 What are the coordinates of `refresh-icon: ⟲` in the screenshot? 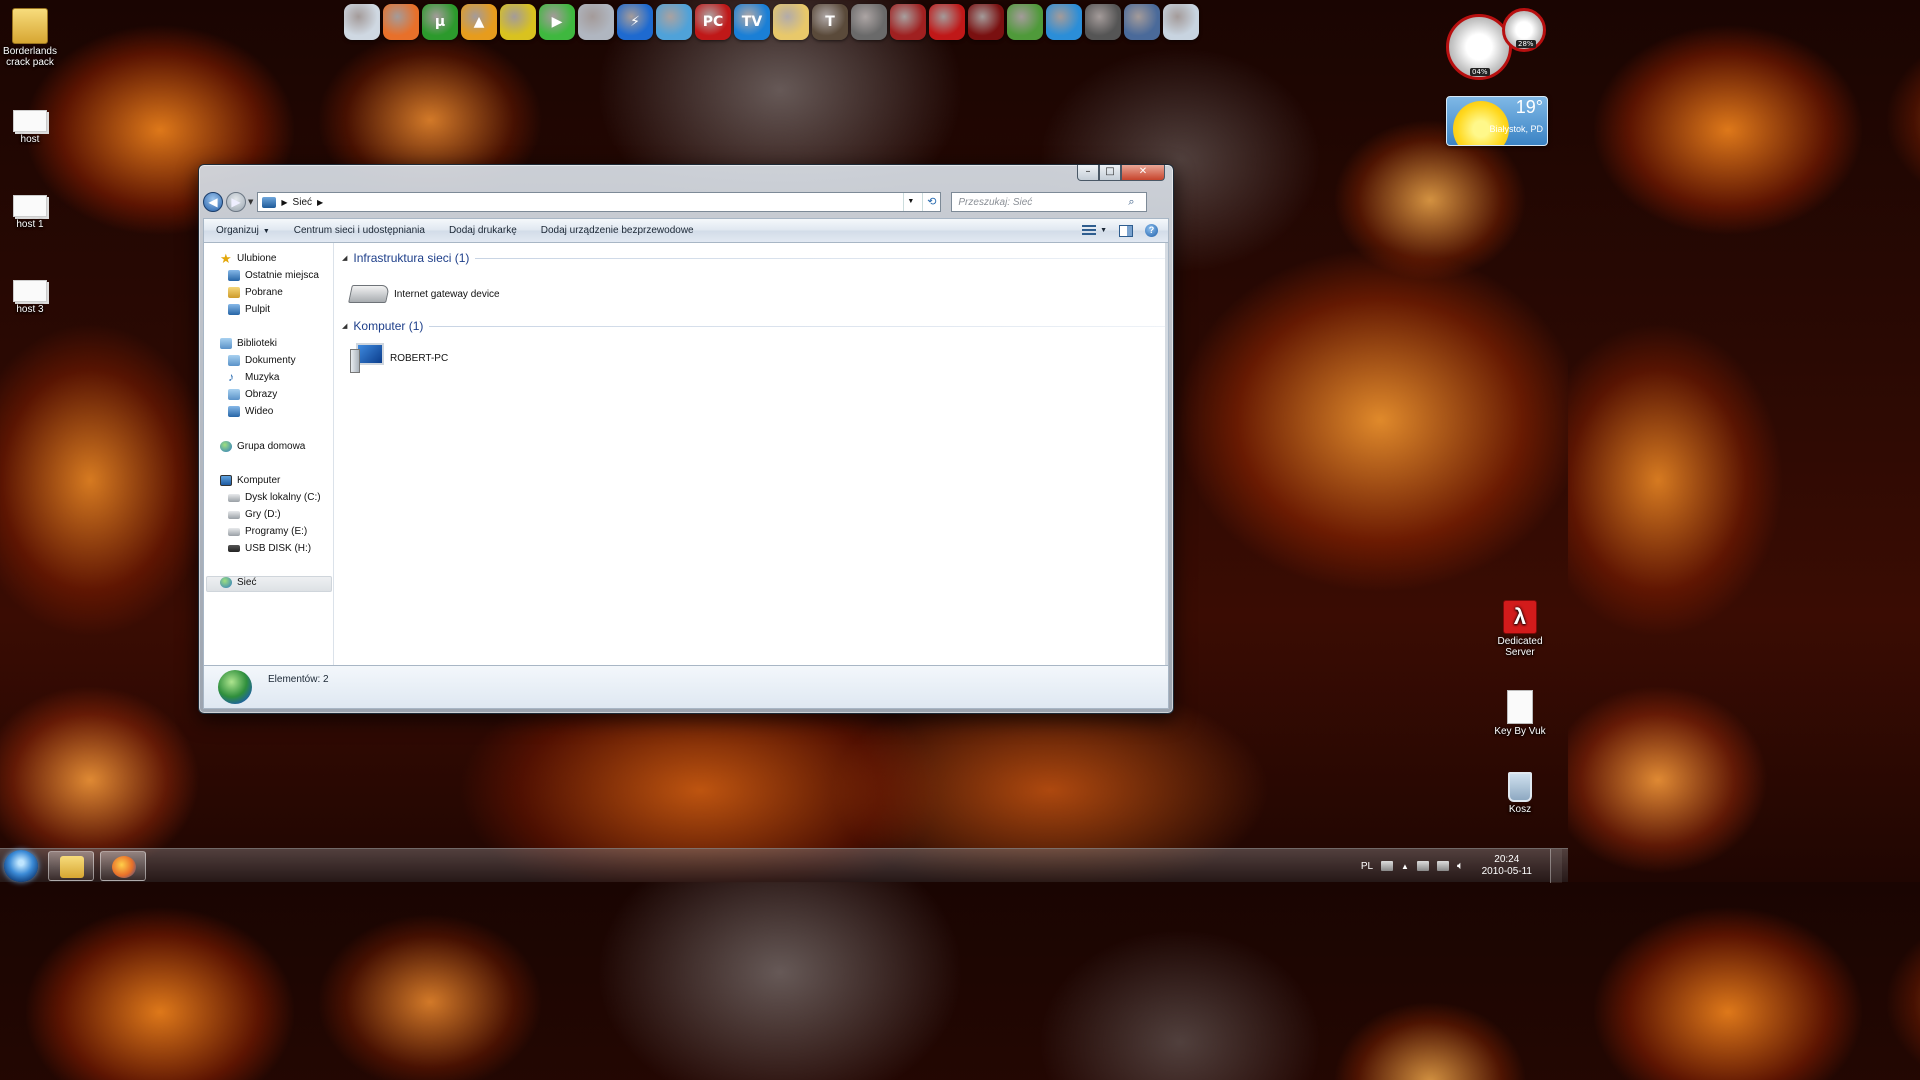 It's located at (931, 202).